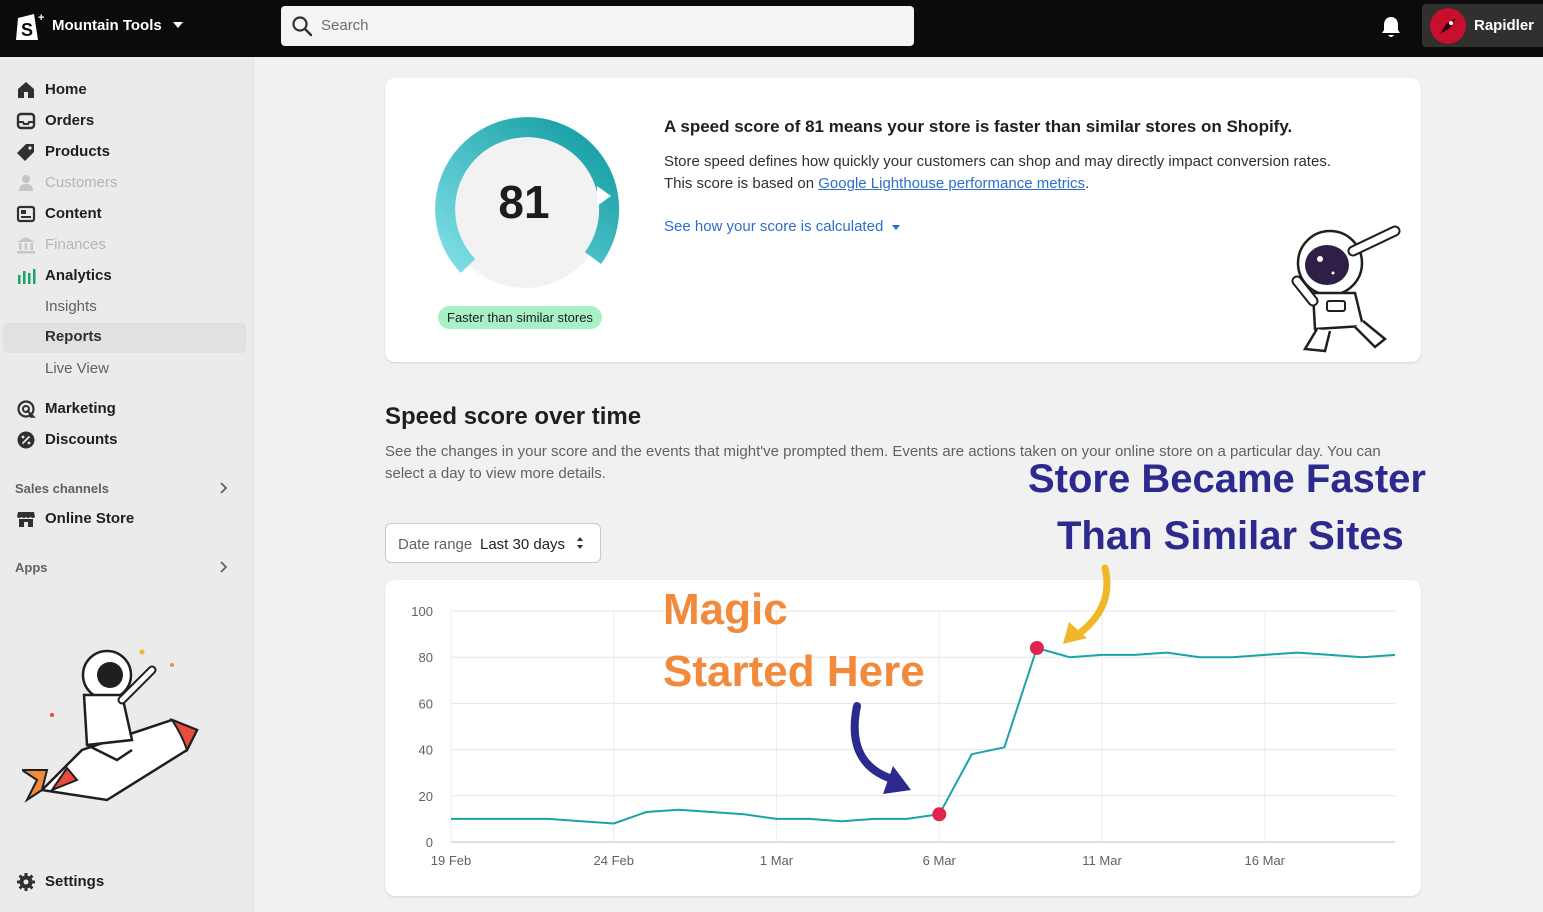 The height and width of the screenshot is (912, 1543). Describe the element at coordinates (26, 183) in the screenshot. I see `person-icon` at that location.